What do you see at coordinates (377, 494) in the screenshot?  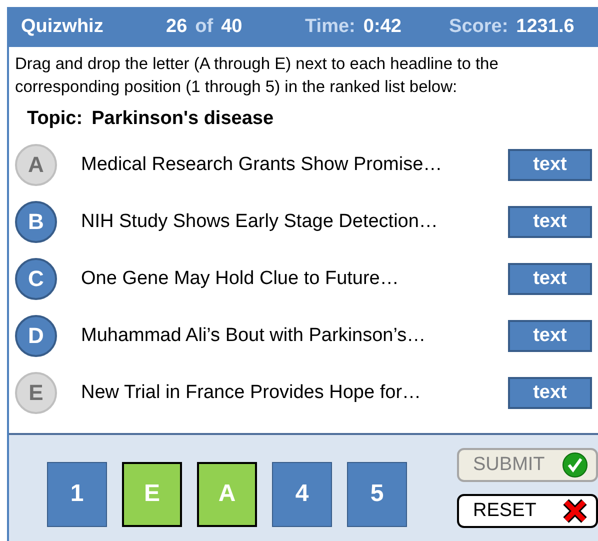 I see `rank-slot: 5` at bounding box center [377, 494].